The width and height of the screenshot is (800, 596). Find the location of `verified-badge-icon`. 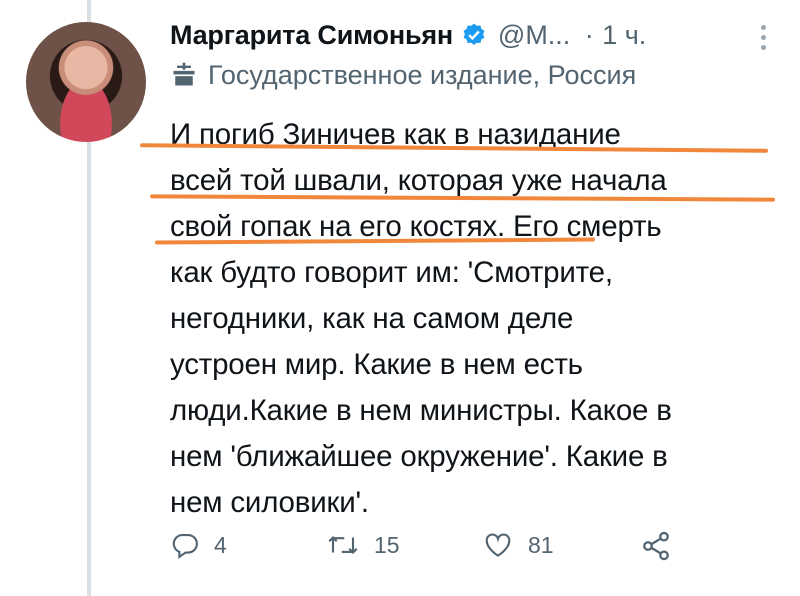

verified-badge-icon is located at coordinates (474, 37).